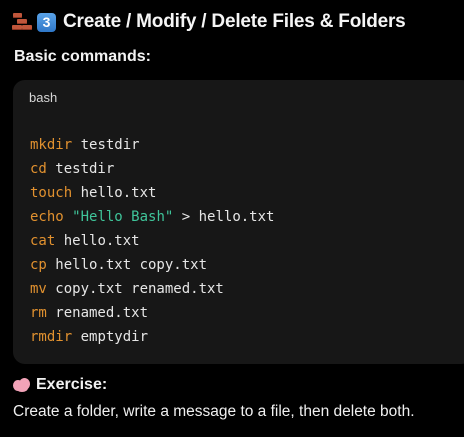 The image size is (464, 437). I want to click on bricks-icon, so click(22, 22).